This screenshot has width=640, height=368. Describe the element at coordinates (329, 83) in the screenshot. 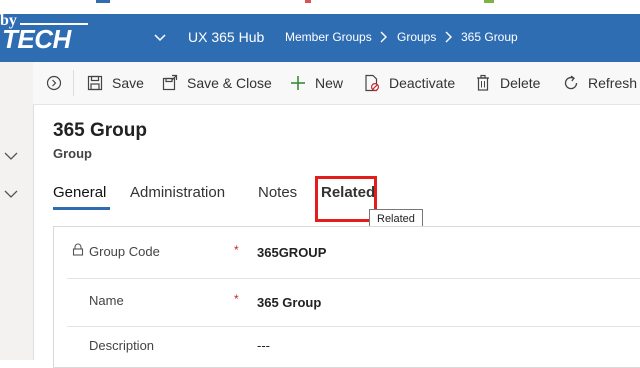

I see `new-label: New` at that location.